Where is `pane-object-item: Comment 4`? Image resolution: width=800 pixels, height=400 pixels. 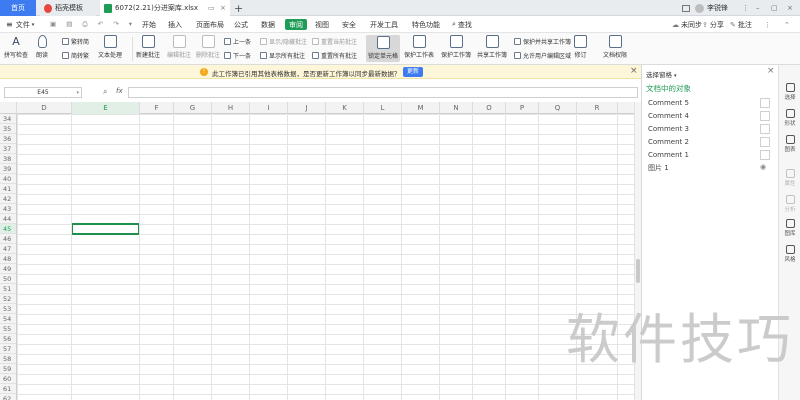
pane-object-item: Comment 4 is located at coordinates (709, 116).